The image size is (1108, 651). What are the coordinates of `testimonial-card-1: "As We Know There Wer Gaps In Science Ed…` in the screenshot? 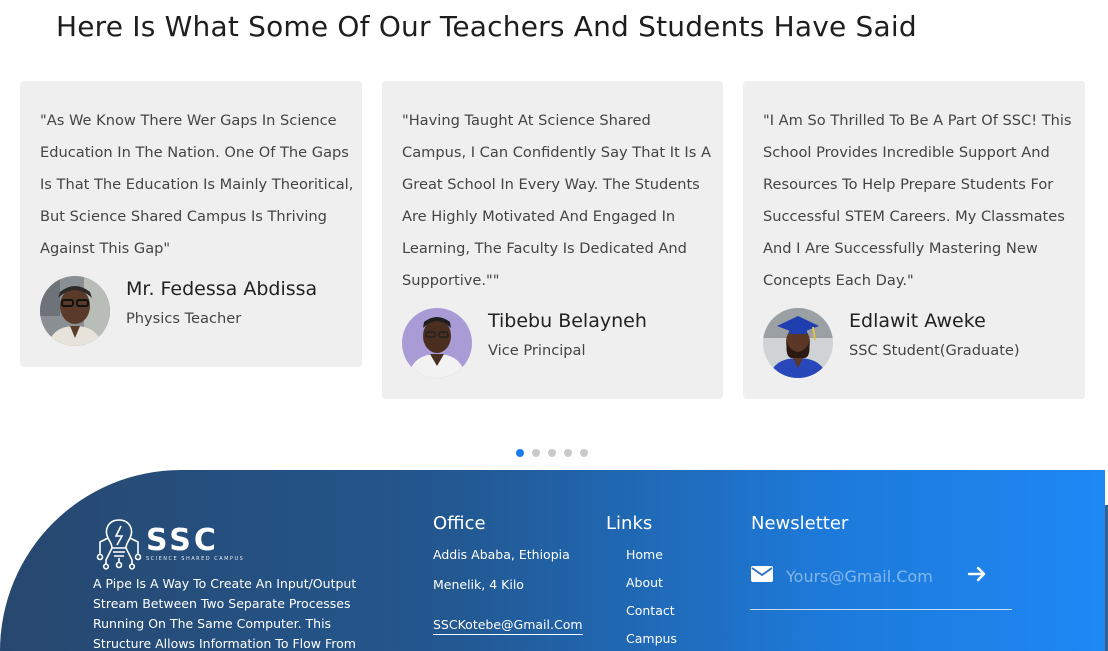 It's located at (191, 224).